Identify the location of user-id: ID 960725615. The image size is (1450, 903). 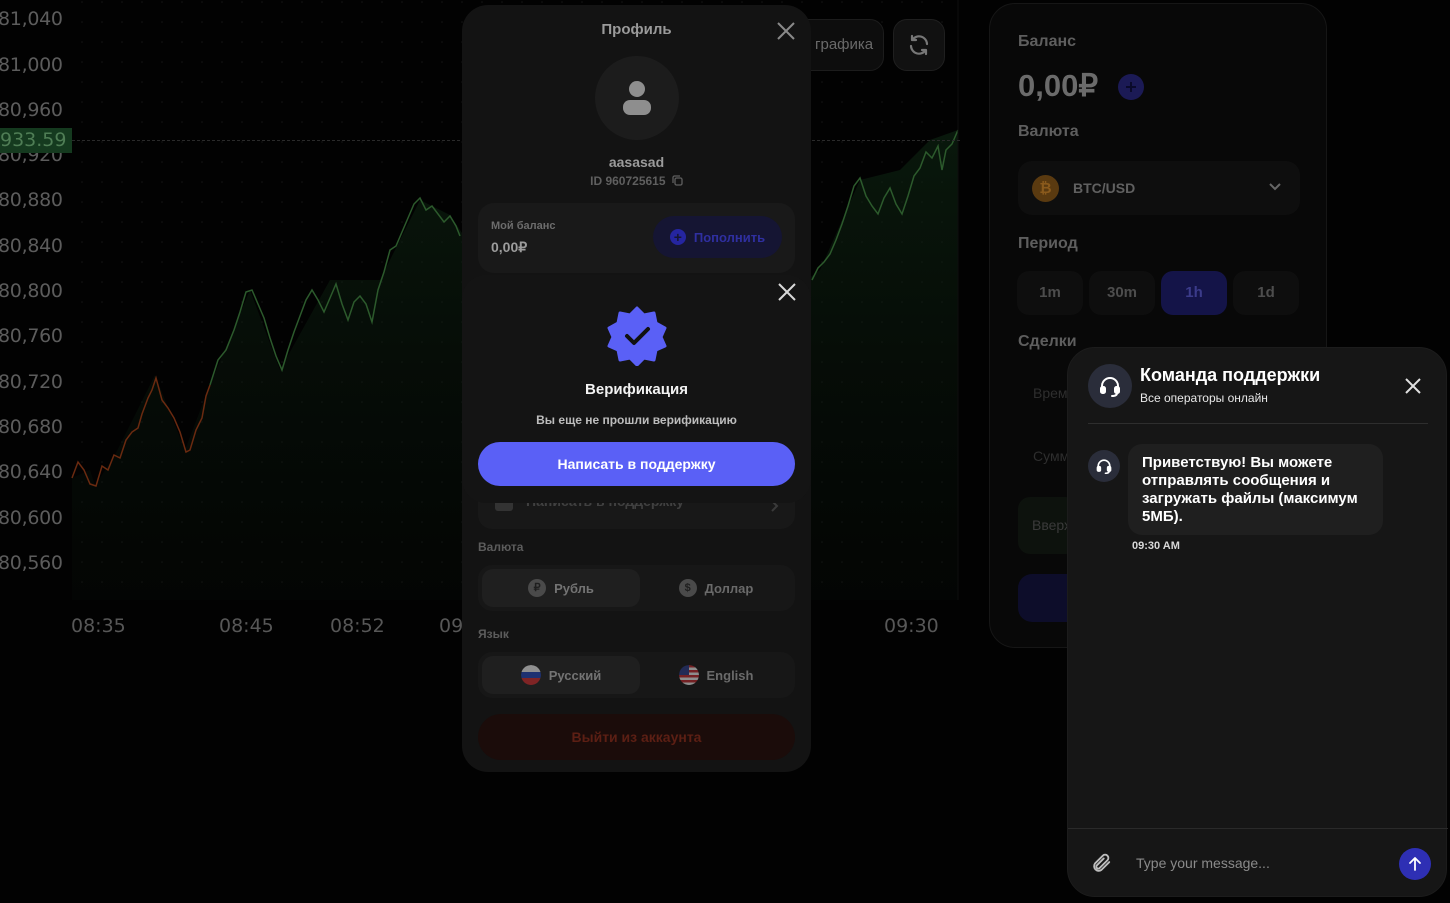
(636, 181).